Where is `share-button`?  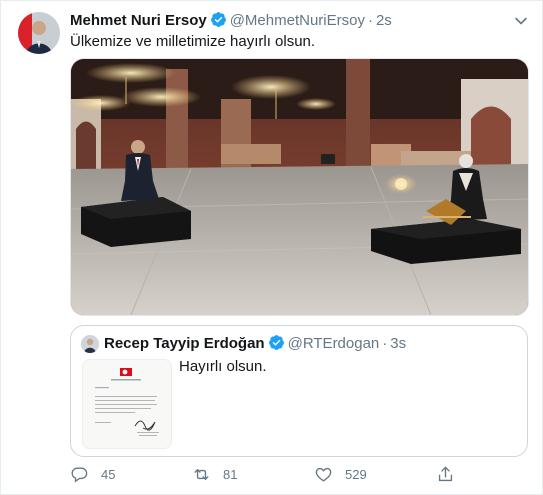
share-button is located at coordinates (445, 474).